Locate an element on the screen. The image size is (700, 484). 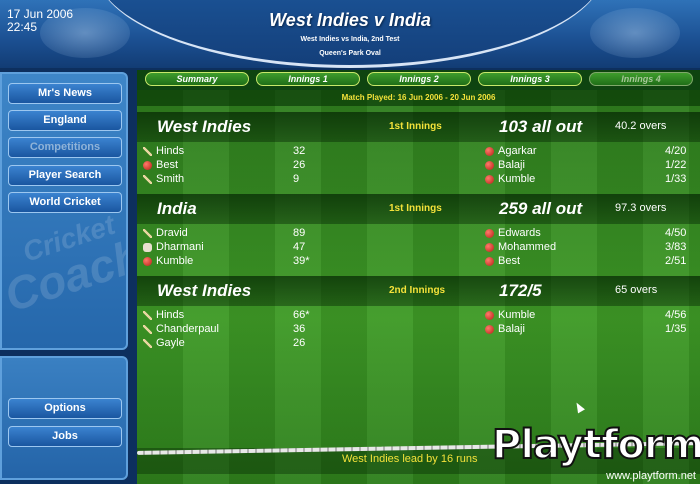
bowler-row: Balaji 1/22 is located at coordinates (590, 165).